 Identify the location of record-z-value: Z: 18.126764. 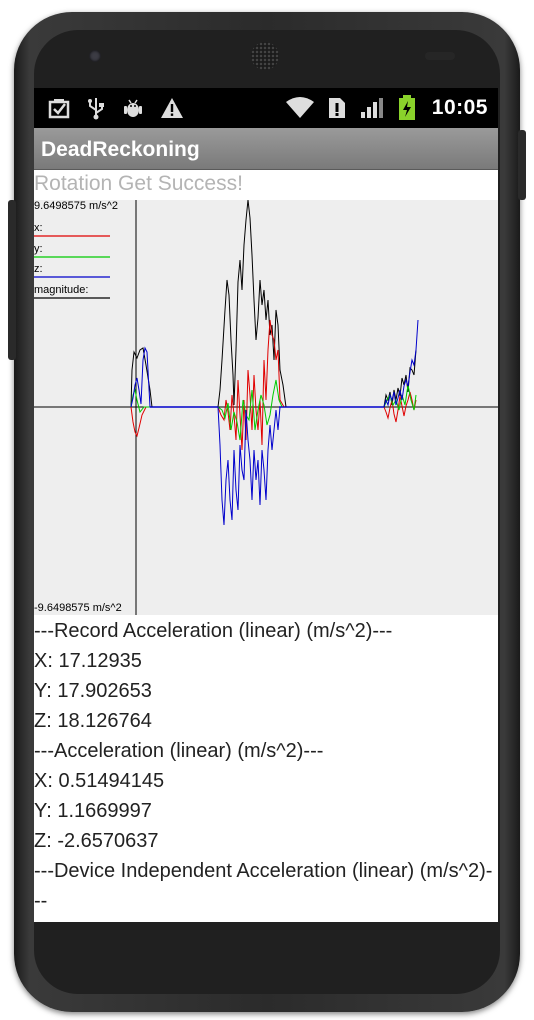
(93, 721).